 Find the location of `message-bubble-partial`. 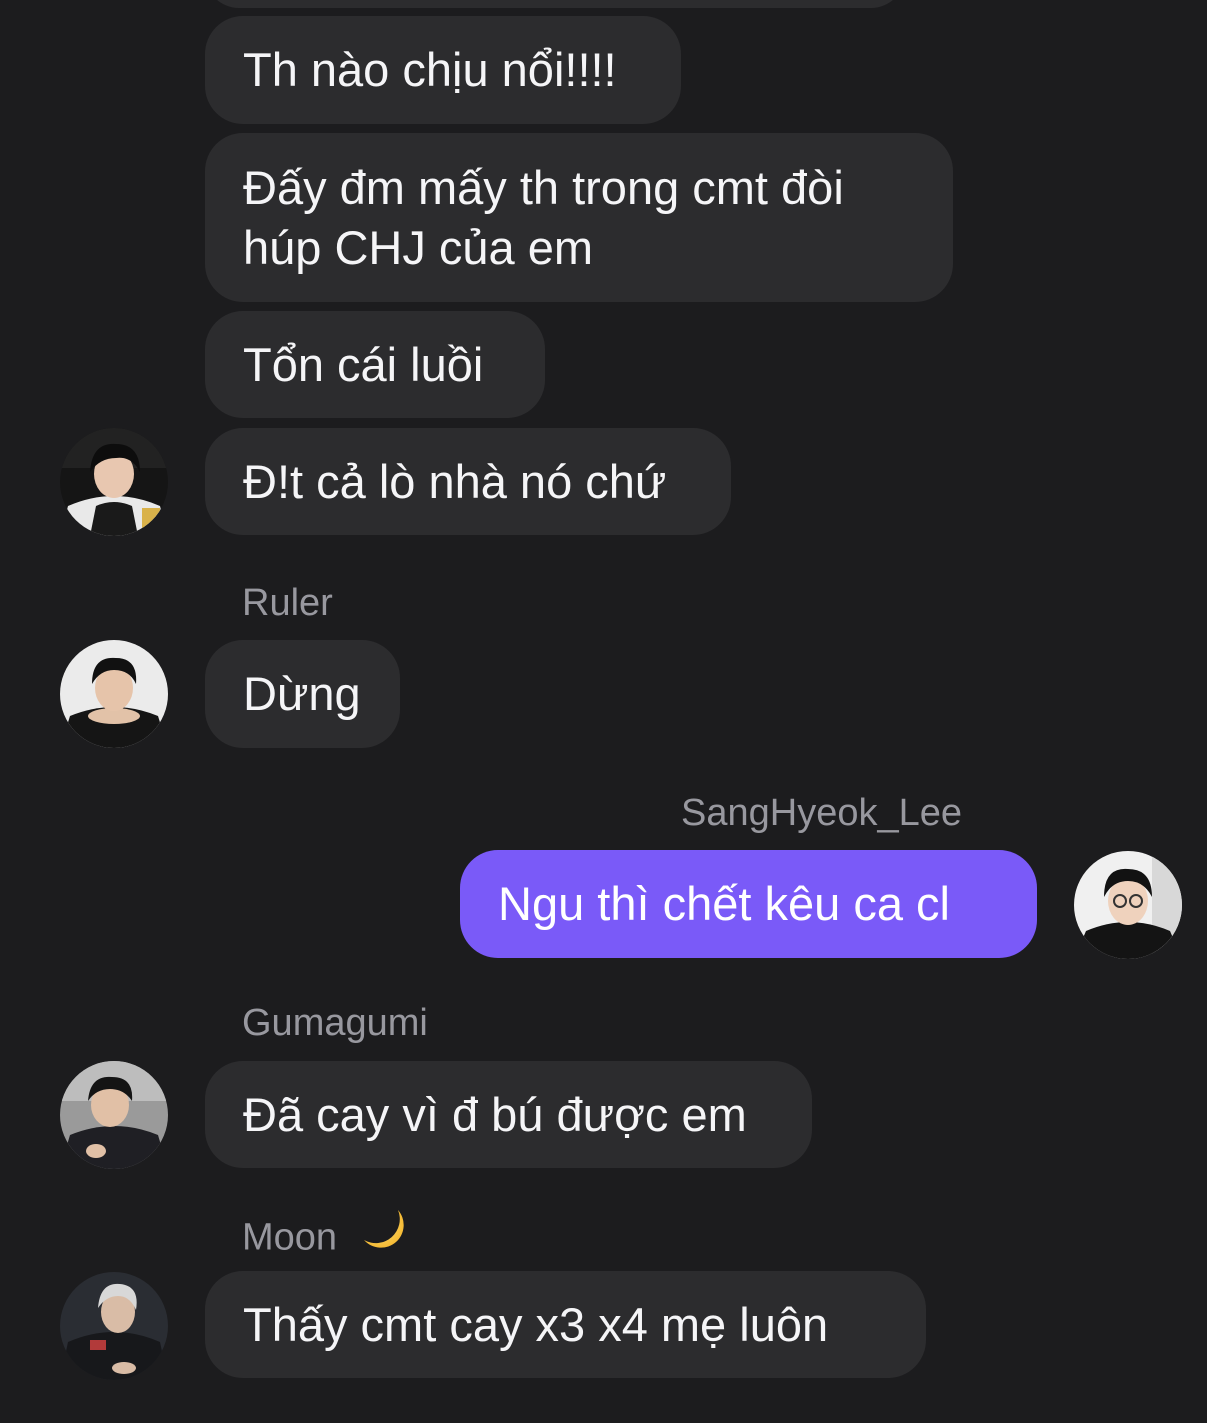

message-bubble-partial is located at coordinates (555, 4).